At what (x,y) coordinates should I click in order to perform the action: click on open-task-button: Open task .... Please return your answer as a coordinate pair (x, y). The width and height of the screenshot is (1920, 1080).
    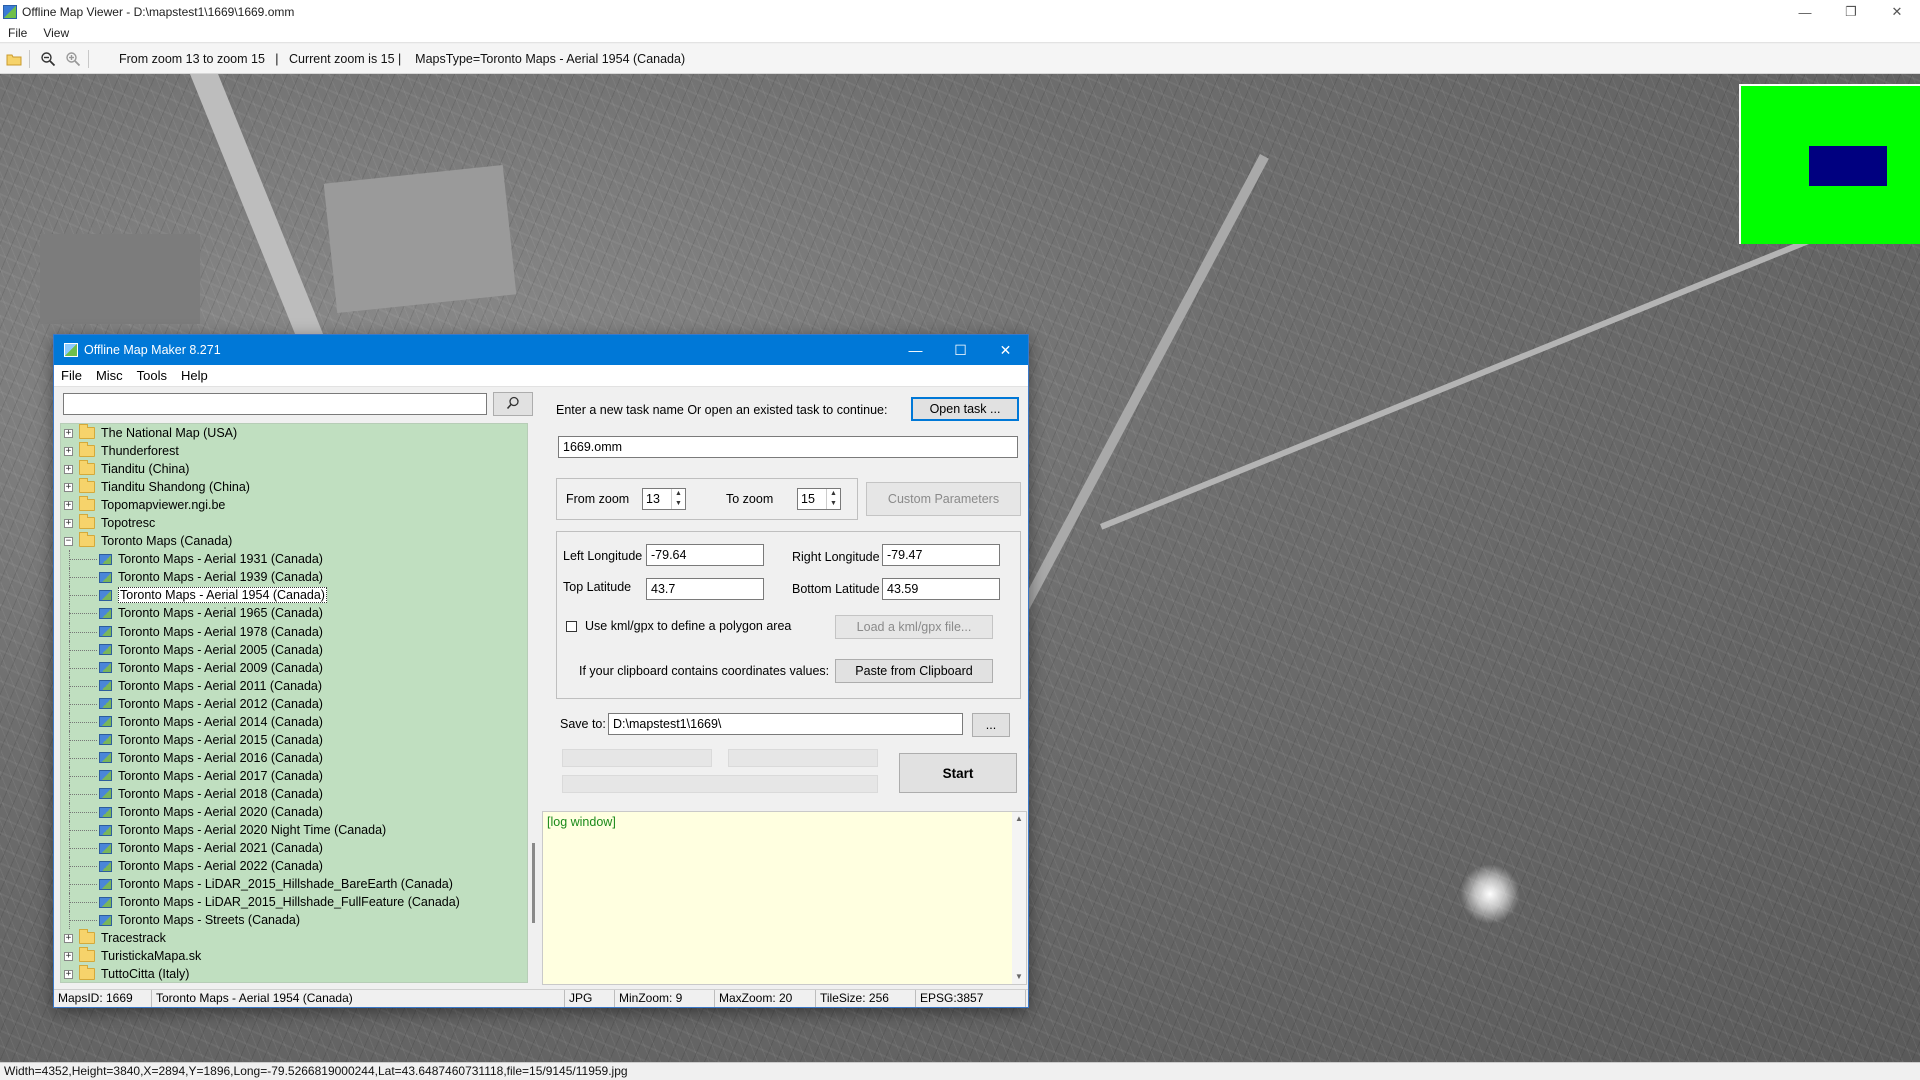
    Looking at the image, I should click on (965, 409).